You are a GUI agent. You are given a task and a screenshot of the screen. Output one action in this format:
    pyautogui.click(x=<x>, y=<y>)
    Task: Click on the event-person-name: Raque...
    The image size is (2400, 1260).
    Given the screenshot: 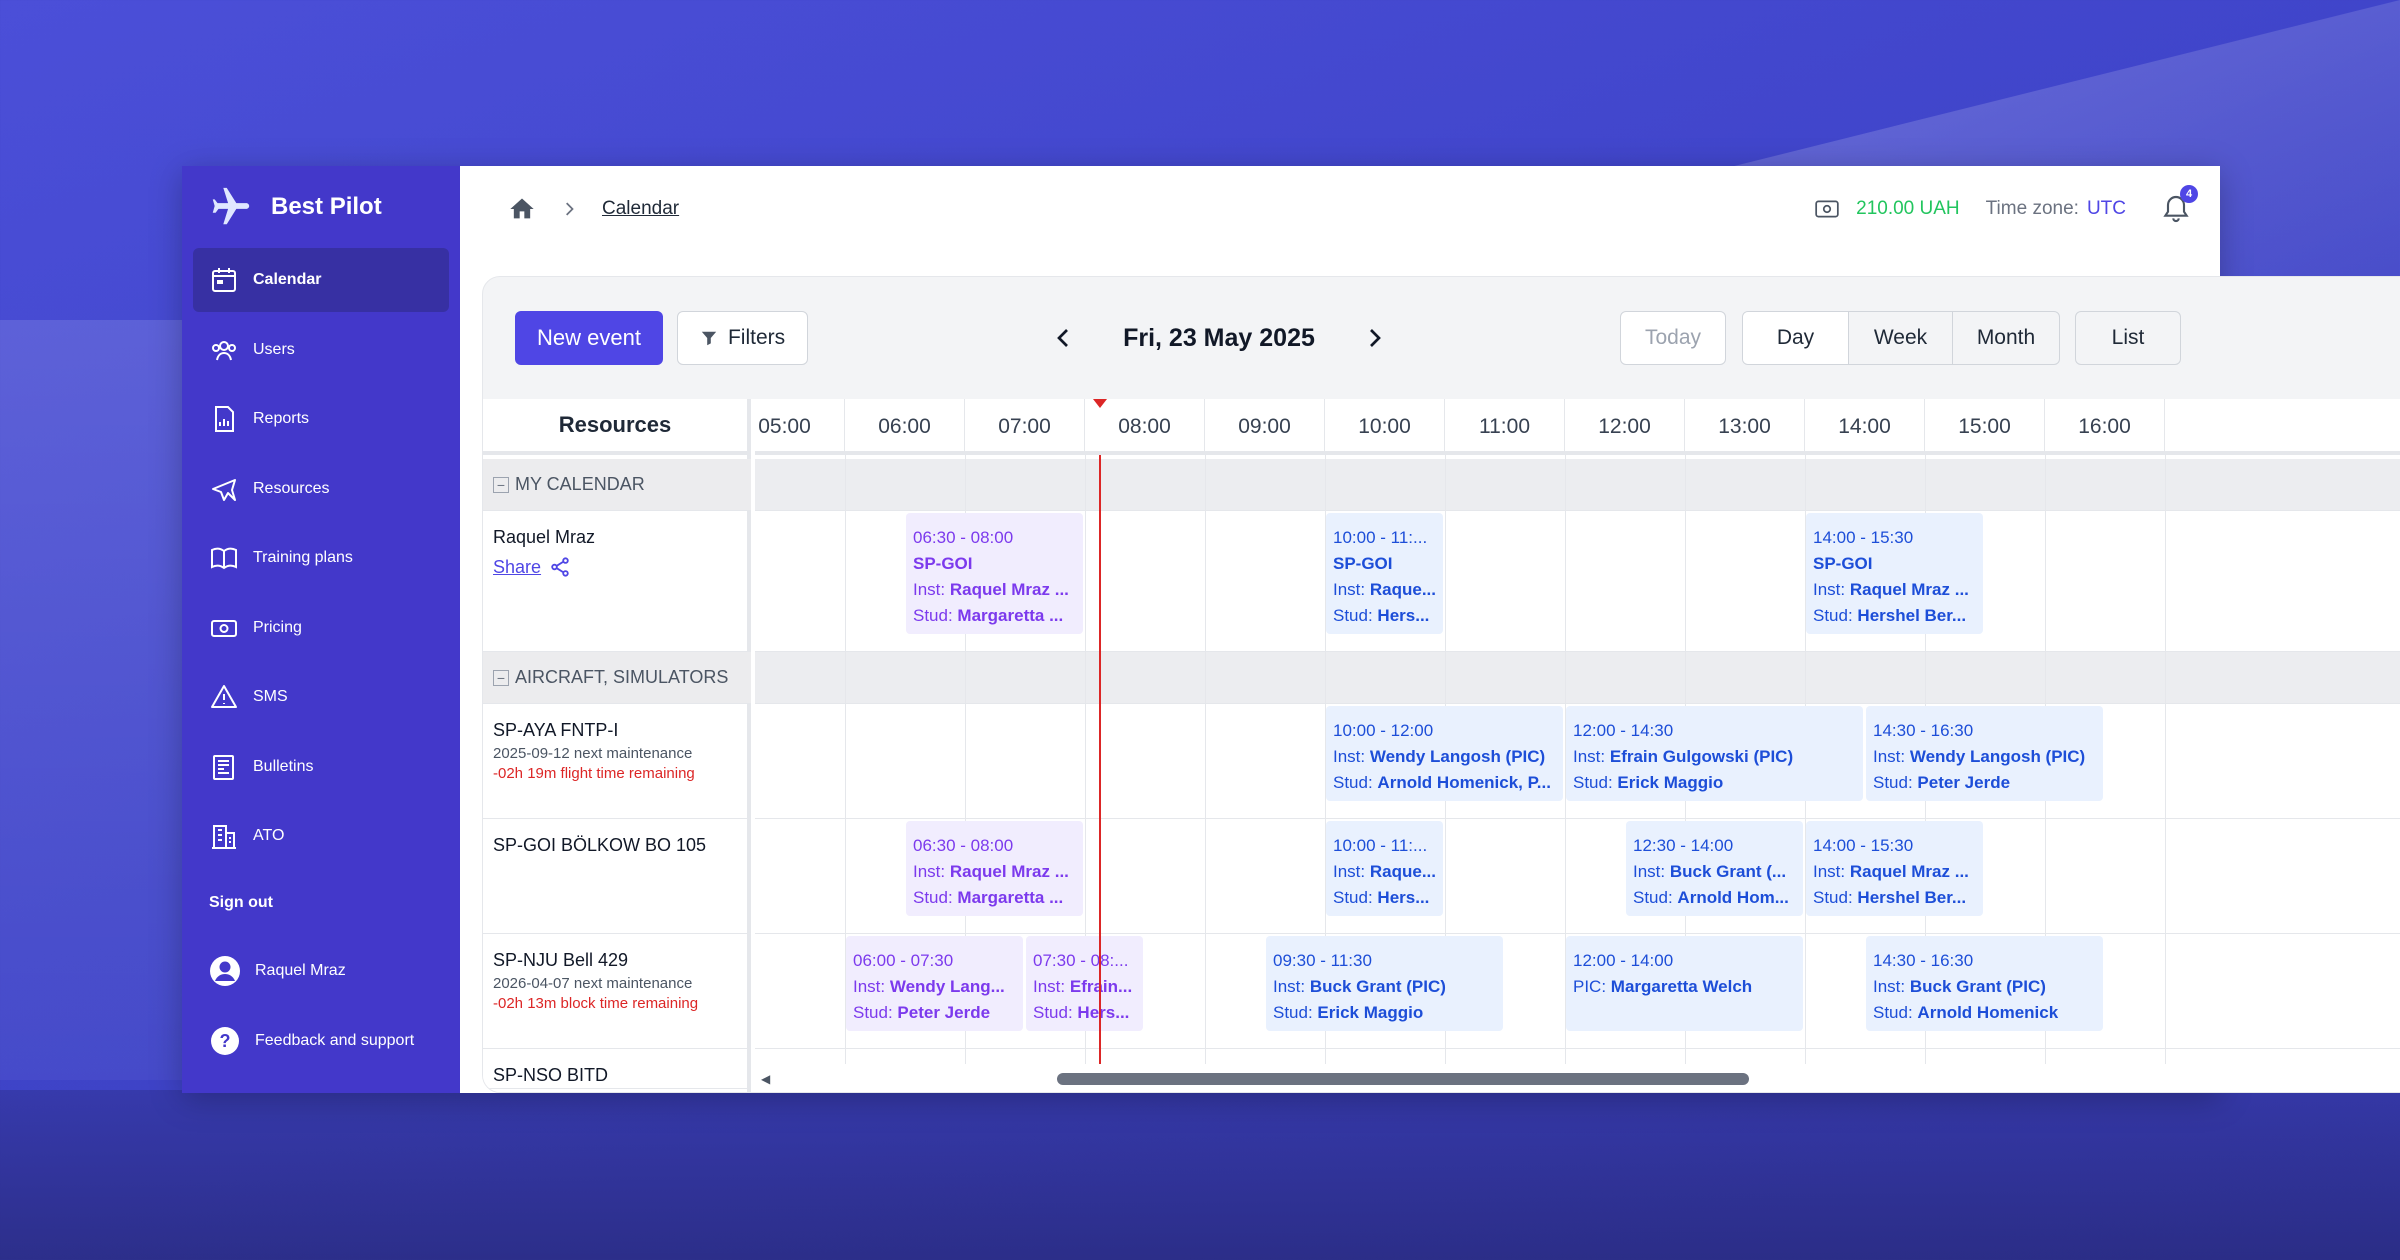 What is the action you would take?
    pyautogui.click(x=1402, y=589)
    